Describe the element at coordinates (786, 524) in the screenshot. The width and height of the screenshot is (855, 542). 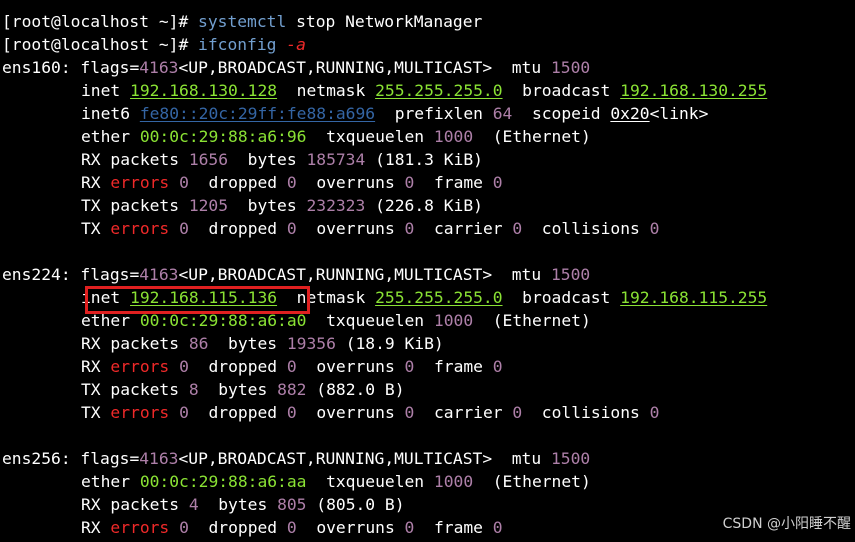
I see `watermark: CSDN @小阳睡不醒` at that location.